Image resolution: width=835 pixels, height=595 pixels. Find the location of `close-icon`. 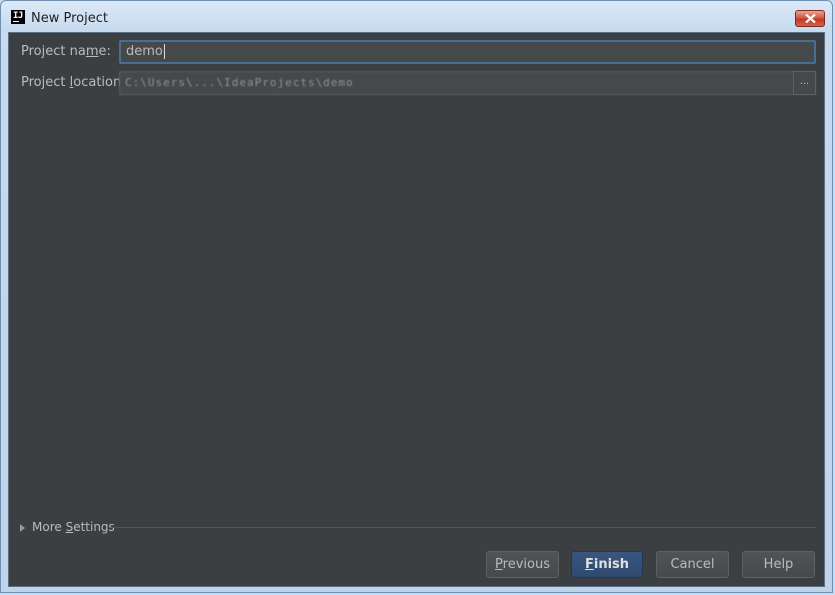

close-icon is located at coordinates (810, 18).